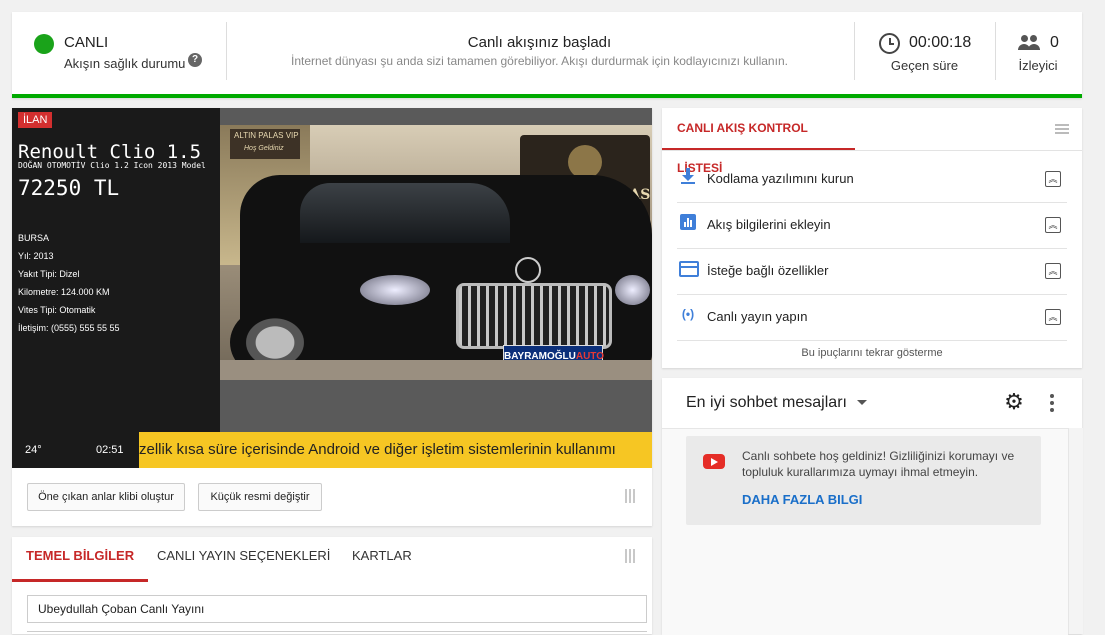 The image size is (1105, 635). Describe the element at coordinates (1014, 402) in the screenshot. I see `gear-icon: ⚙` at that location.